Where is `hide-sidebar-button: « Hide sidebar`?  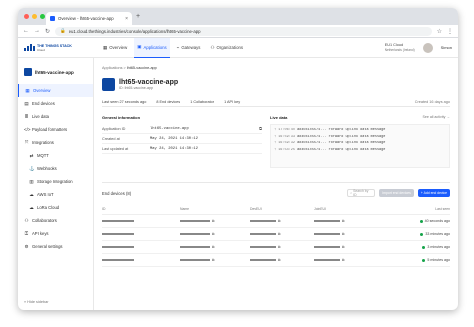
hide-sidebar-button: « Hide sidebar is located at coordinates (36, 302).